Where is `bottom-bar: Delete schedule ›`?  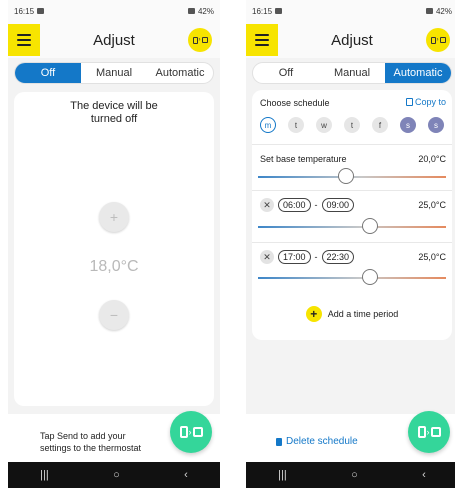
bottom-bar: Delete schedule › is located at coordinates (350, 436).